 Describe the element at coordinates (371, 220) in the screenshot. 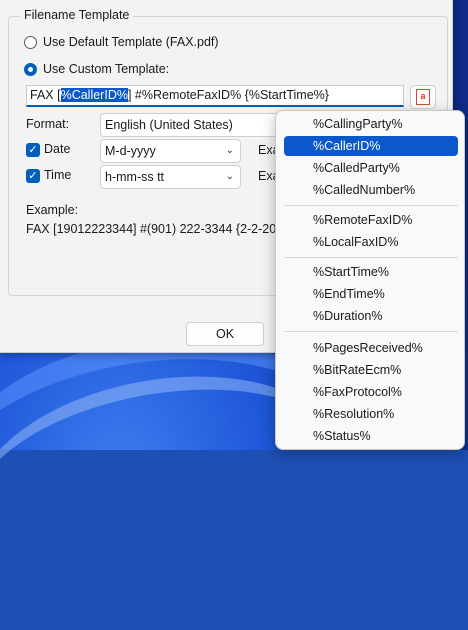

I see `menu-item-remote-fax-id: %RemoteFaxID%` at that location.